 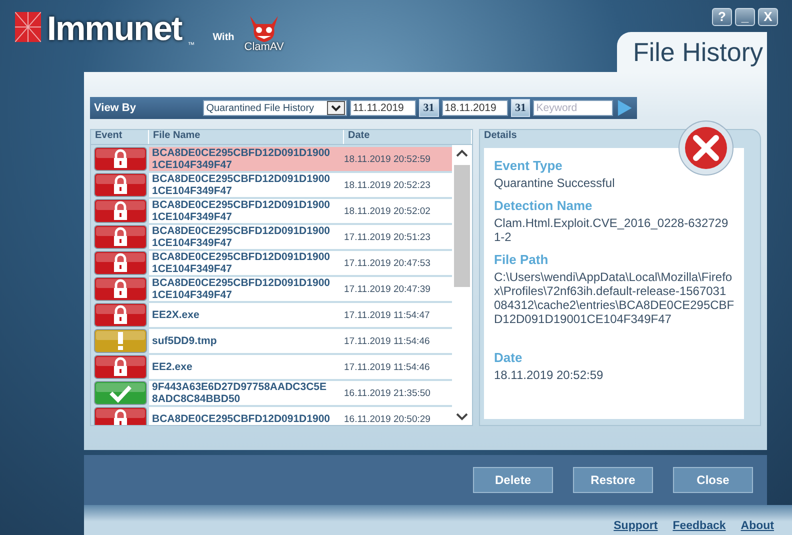 I want to click on logo-mark-icon, so click(x=28, y=27).